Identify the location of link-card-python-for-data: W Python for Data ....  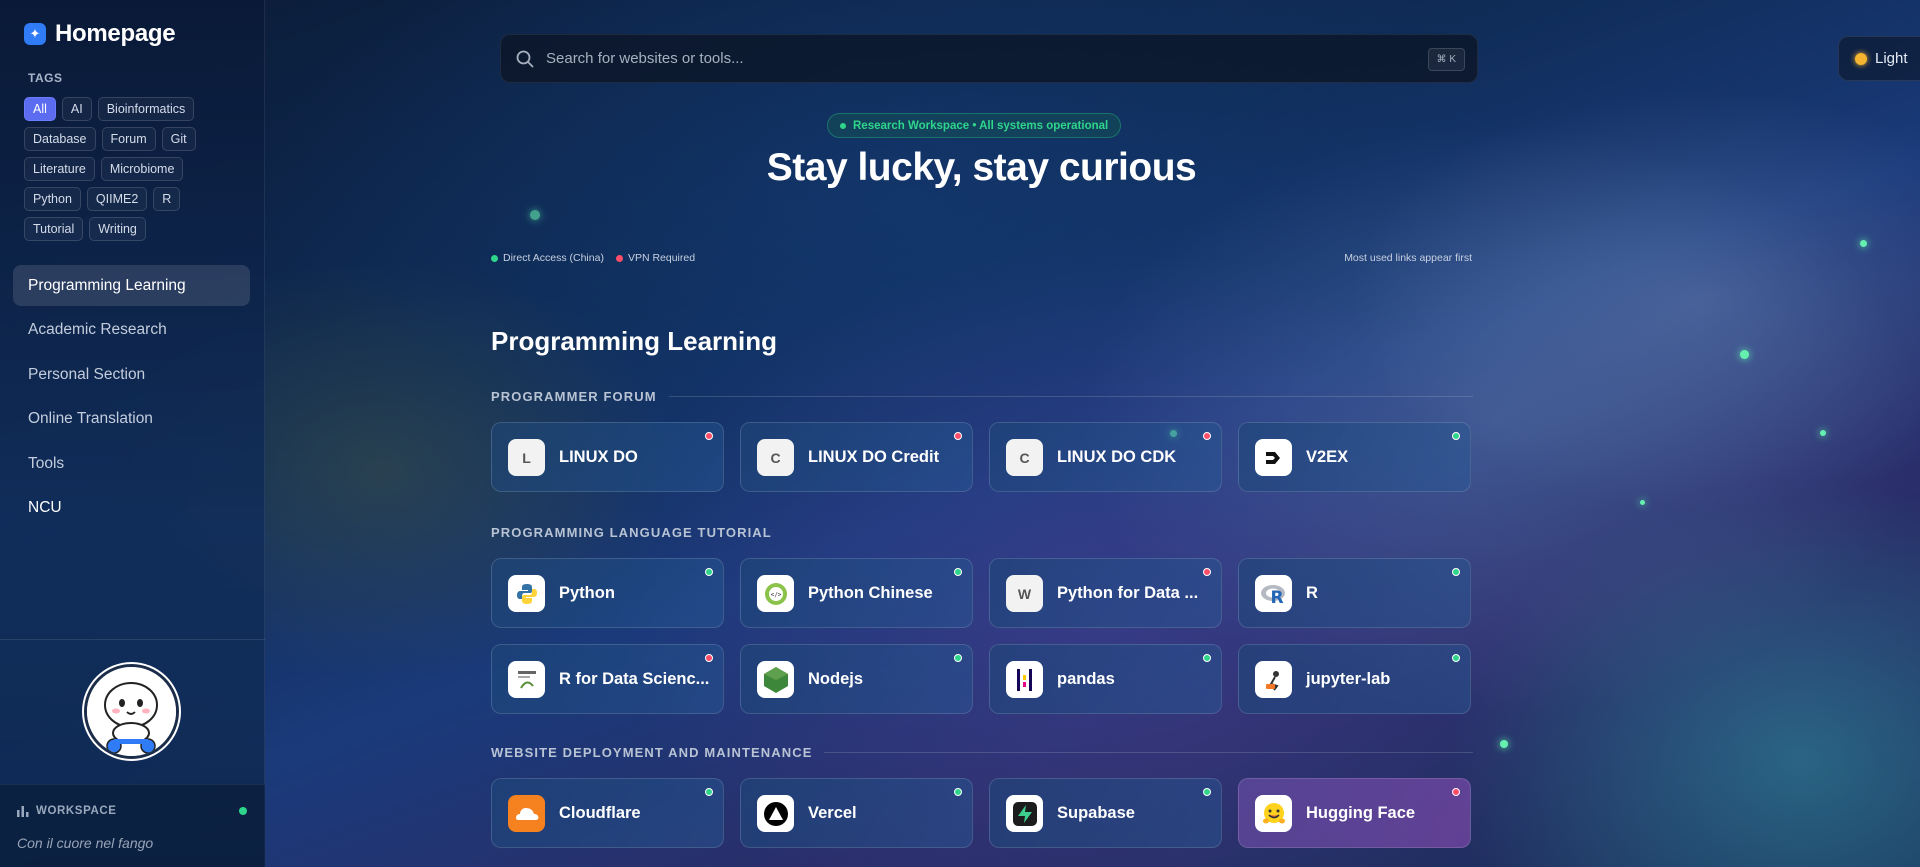
(1105, 593).